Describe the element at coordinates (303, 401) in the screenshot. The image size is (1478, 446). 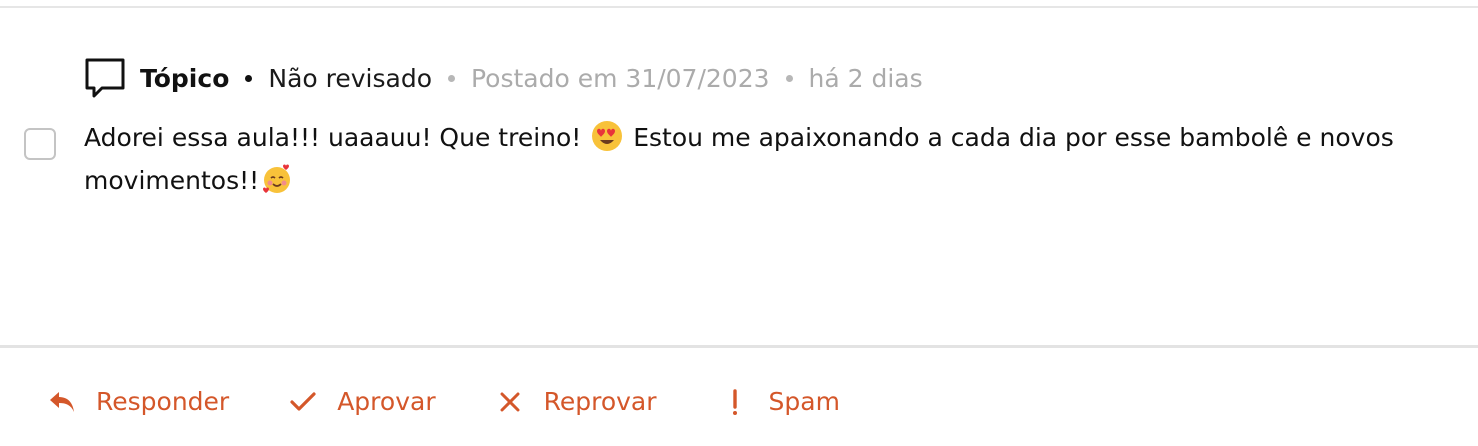
I see `check-icon` at that location.